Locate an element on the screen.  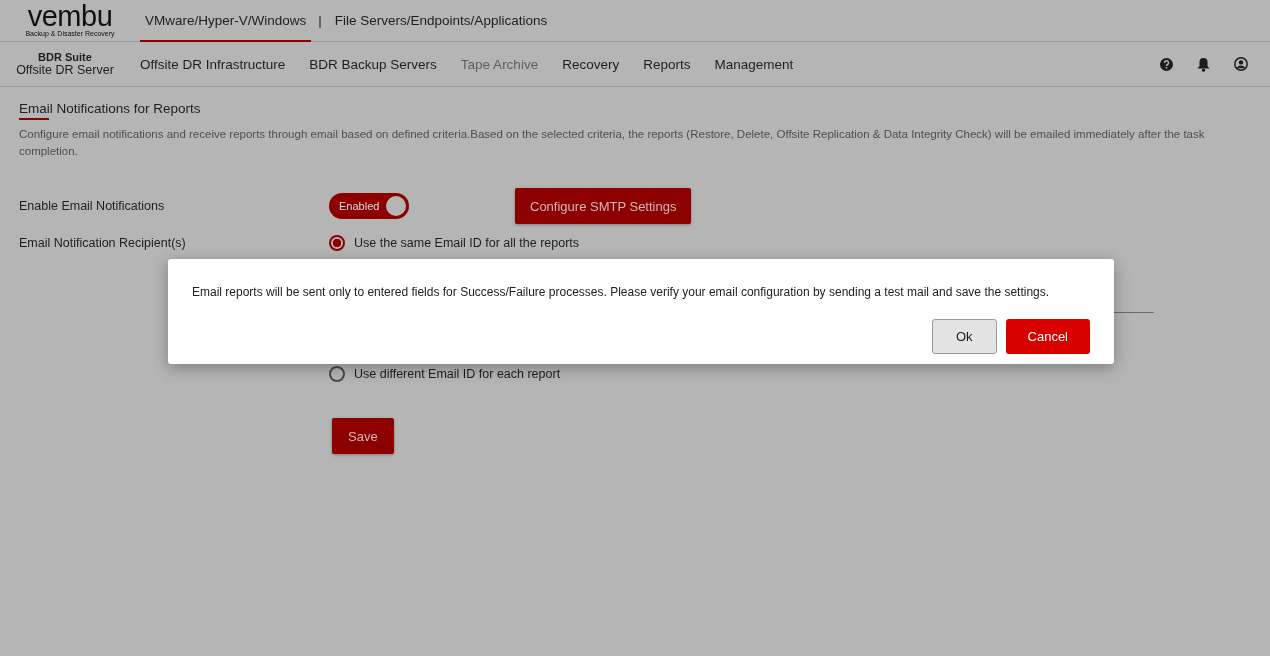
radio-label: Use different Email ID for each report is located at coordinates (457, 374).